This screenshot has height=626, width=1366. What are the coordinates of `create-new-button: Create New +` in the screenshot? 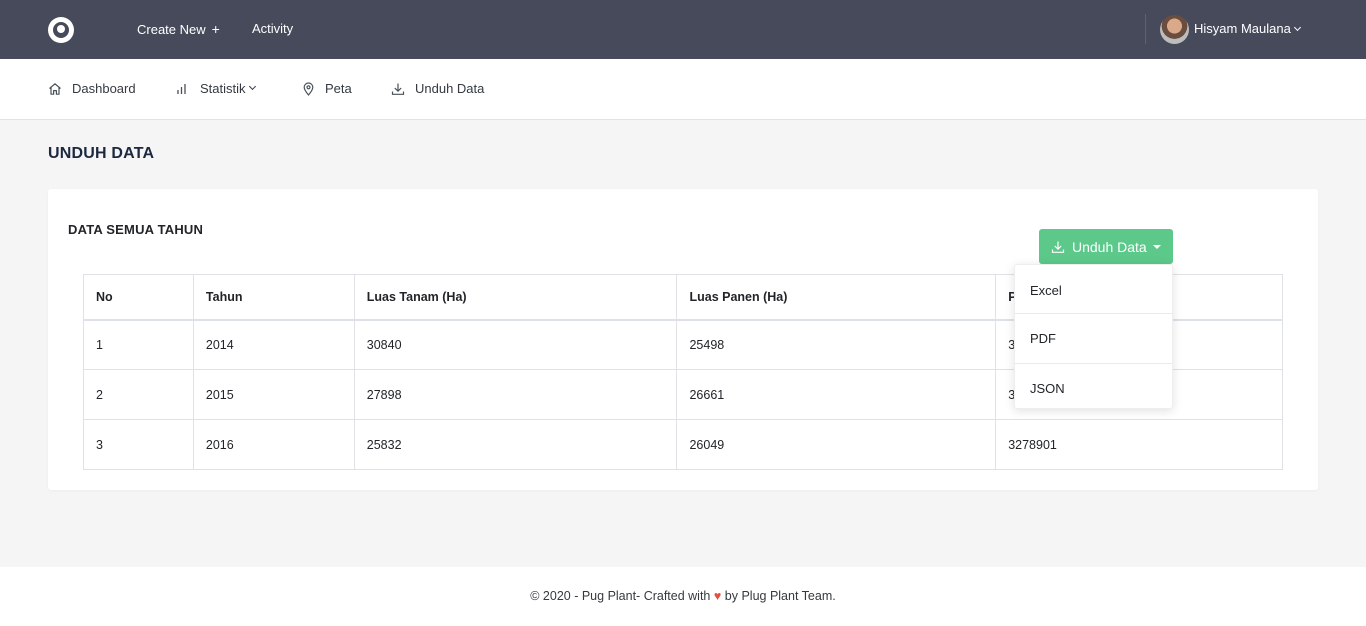 It's located at (178, 29).